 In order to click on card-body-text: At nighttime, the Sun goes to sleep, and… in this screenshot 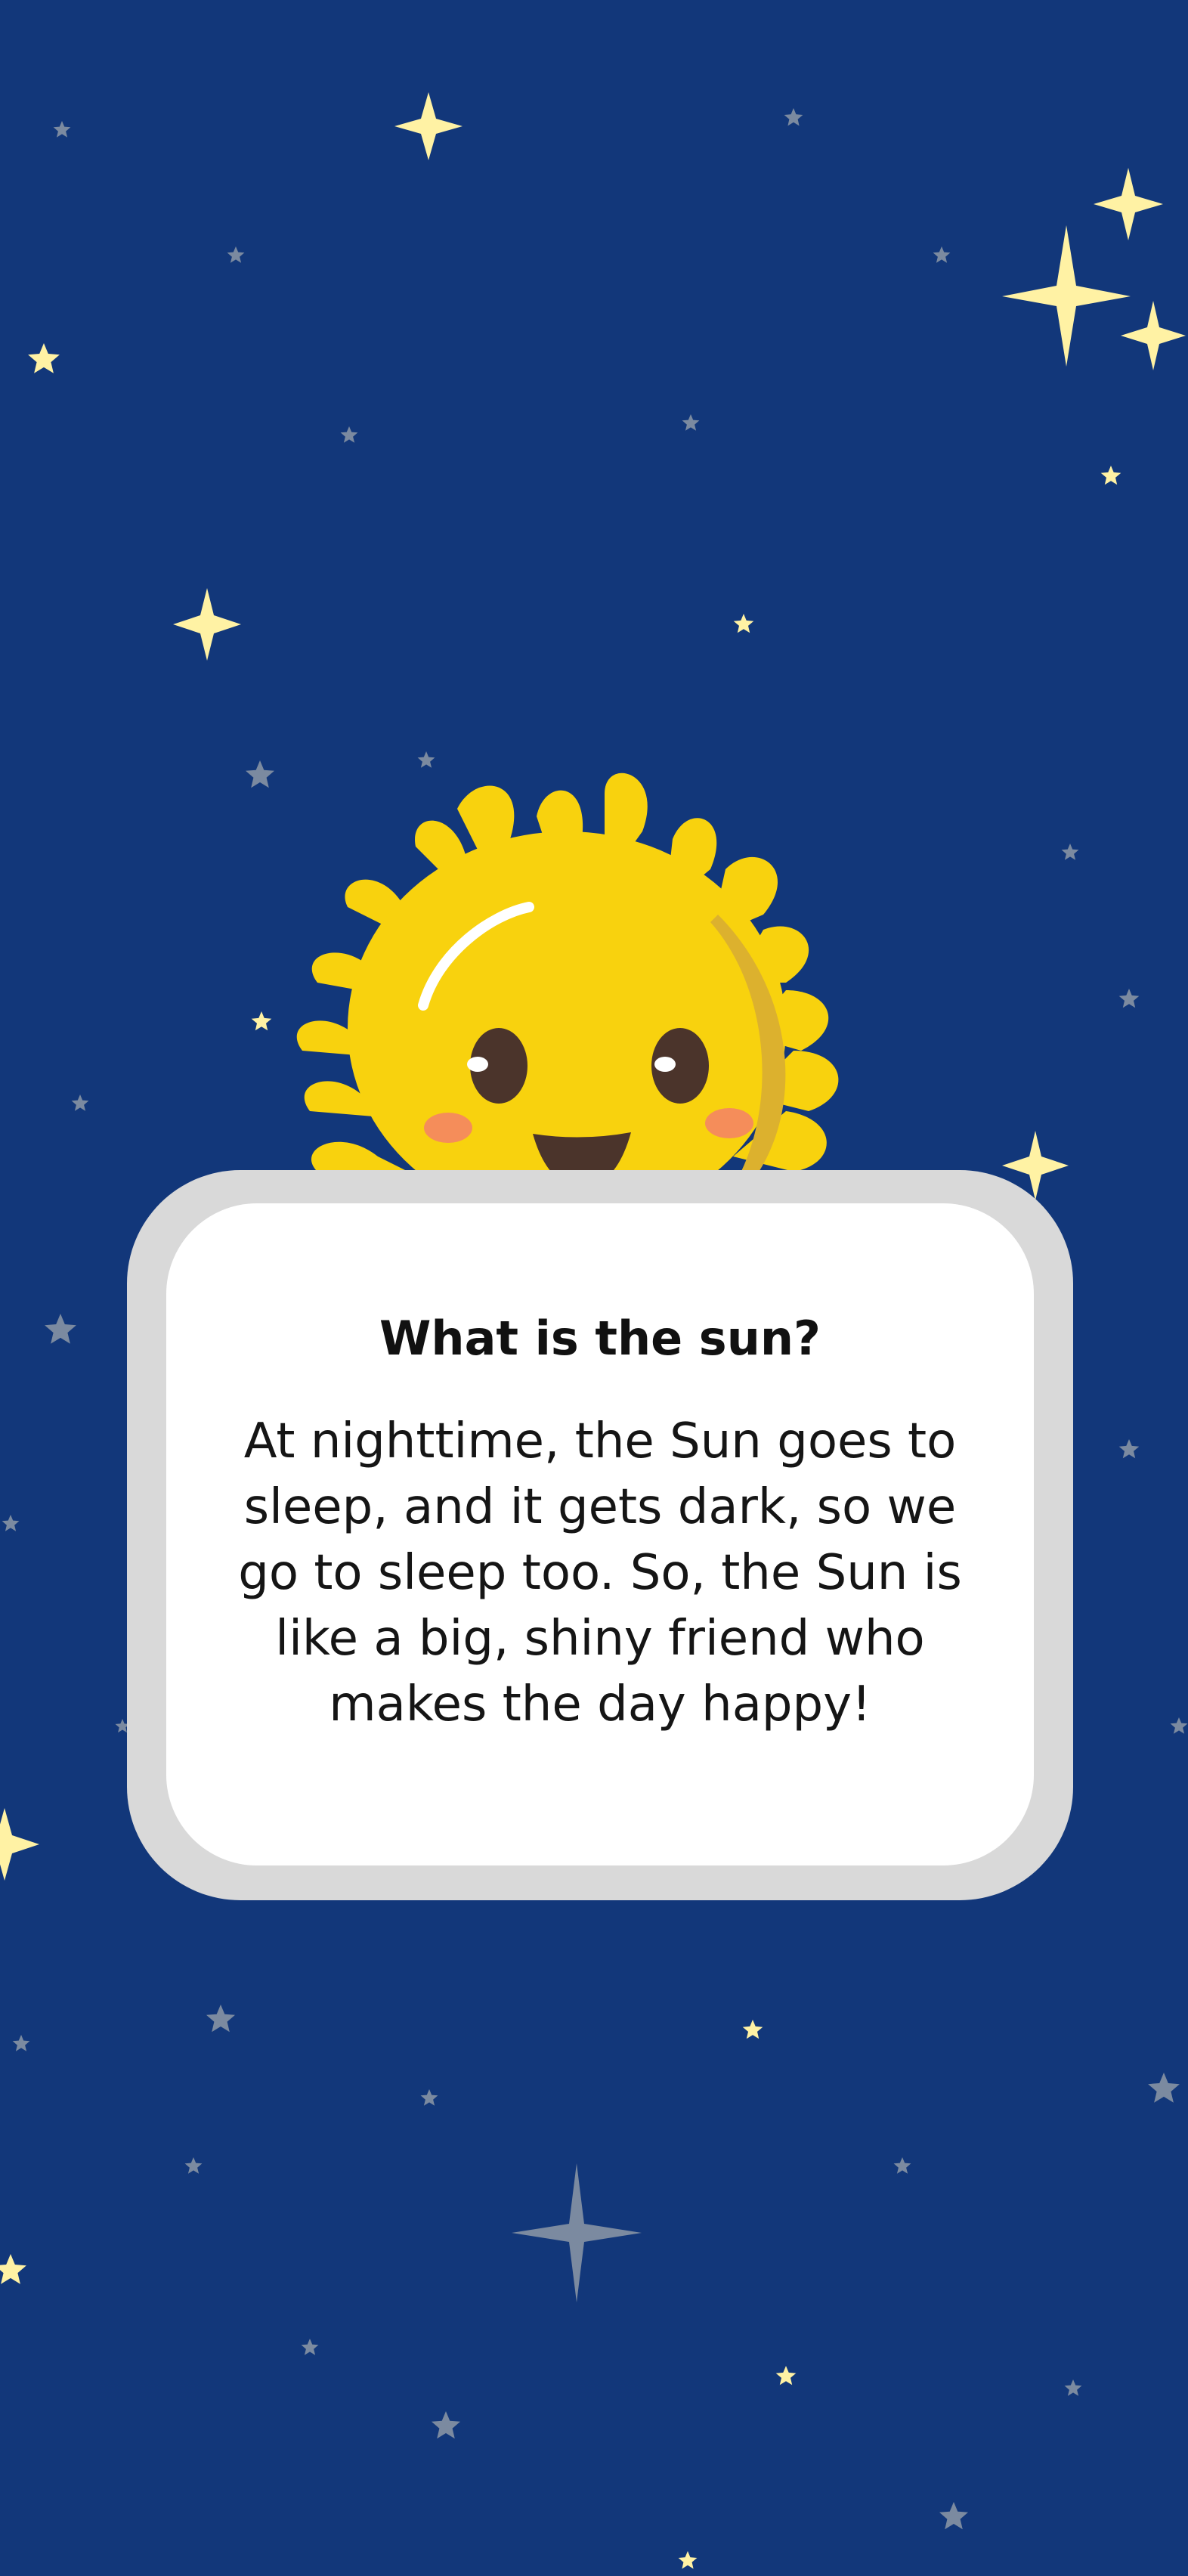, I will do `click(600, 1572)`.